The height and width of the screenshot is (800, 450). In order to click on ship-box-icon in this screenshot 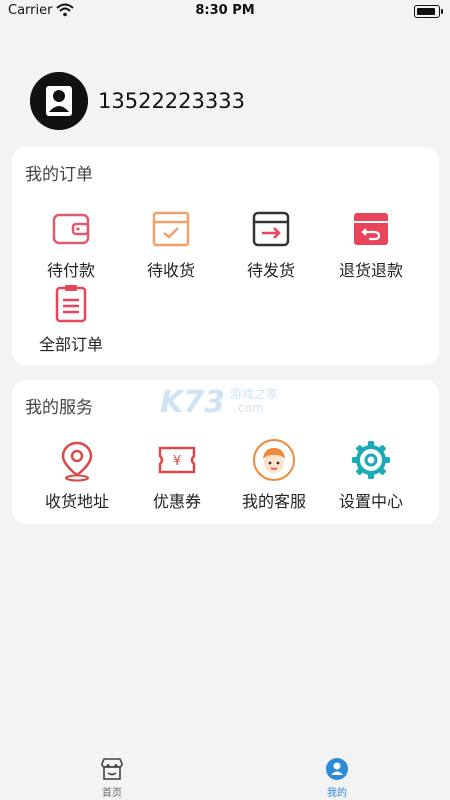, I will do `click(271, 229)`.